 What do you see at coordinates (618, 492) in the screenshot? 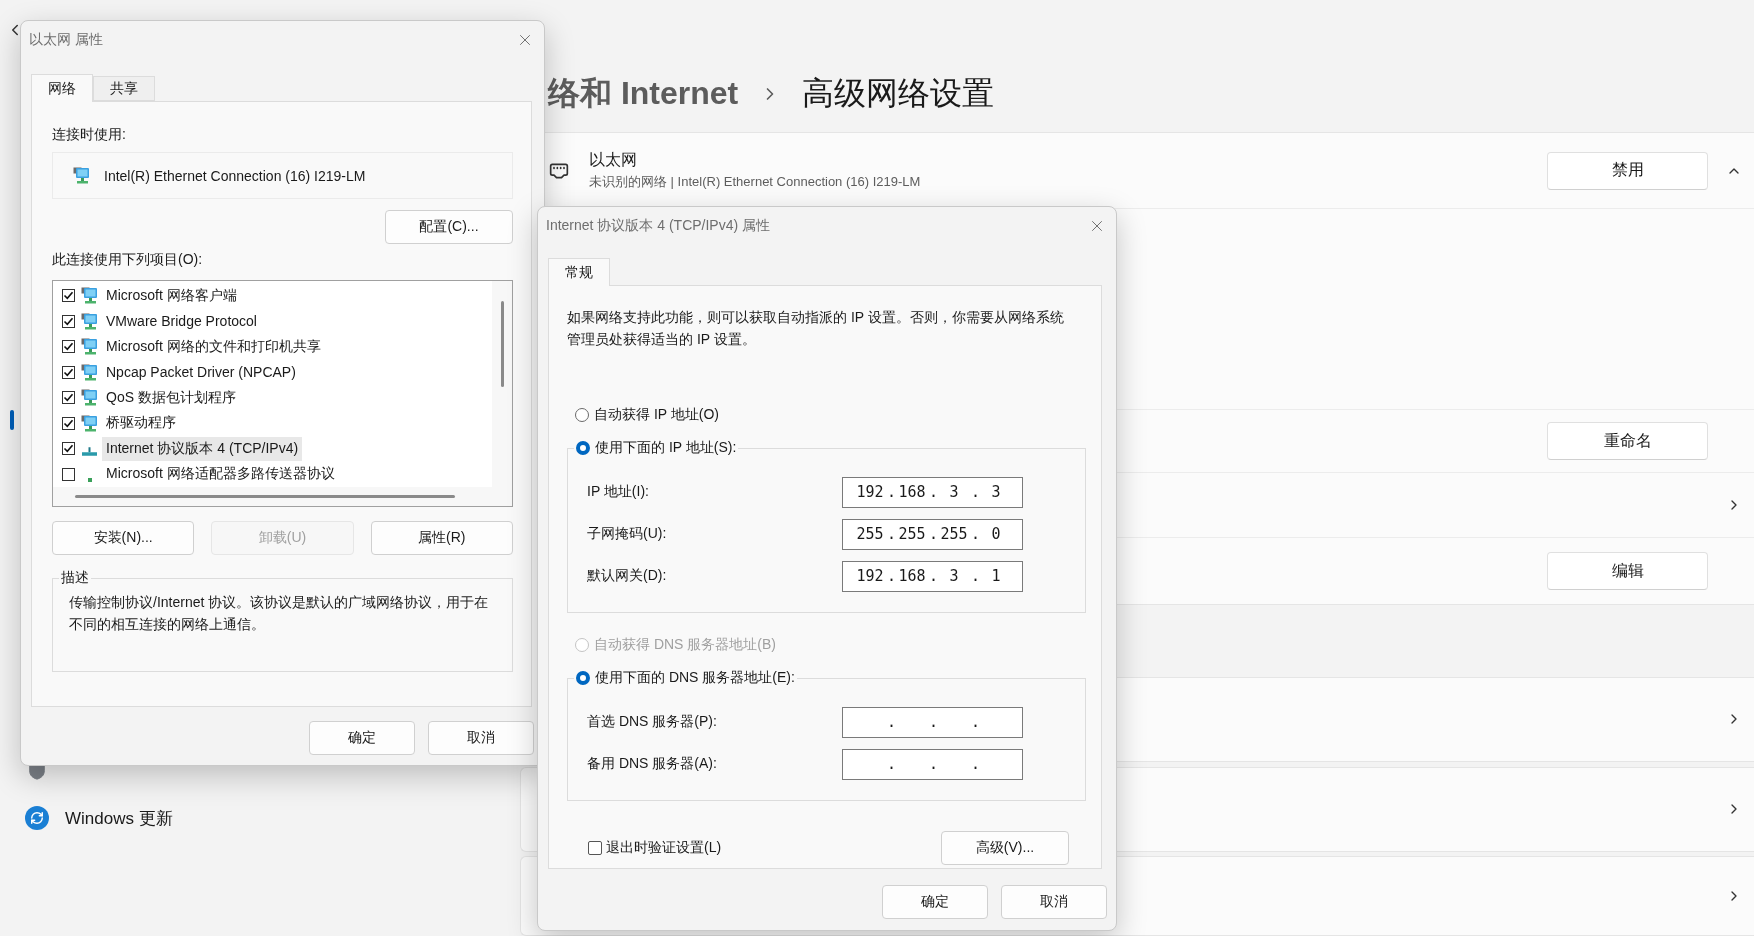
I see `field-label: IP 地址(I):` at bounding box center [618, 492].